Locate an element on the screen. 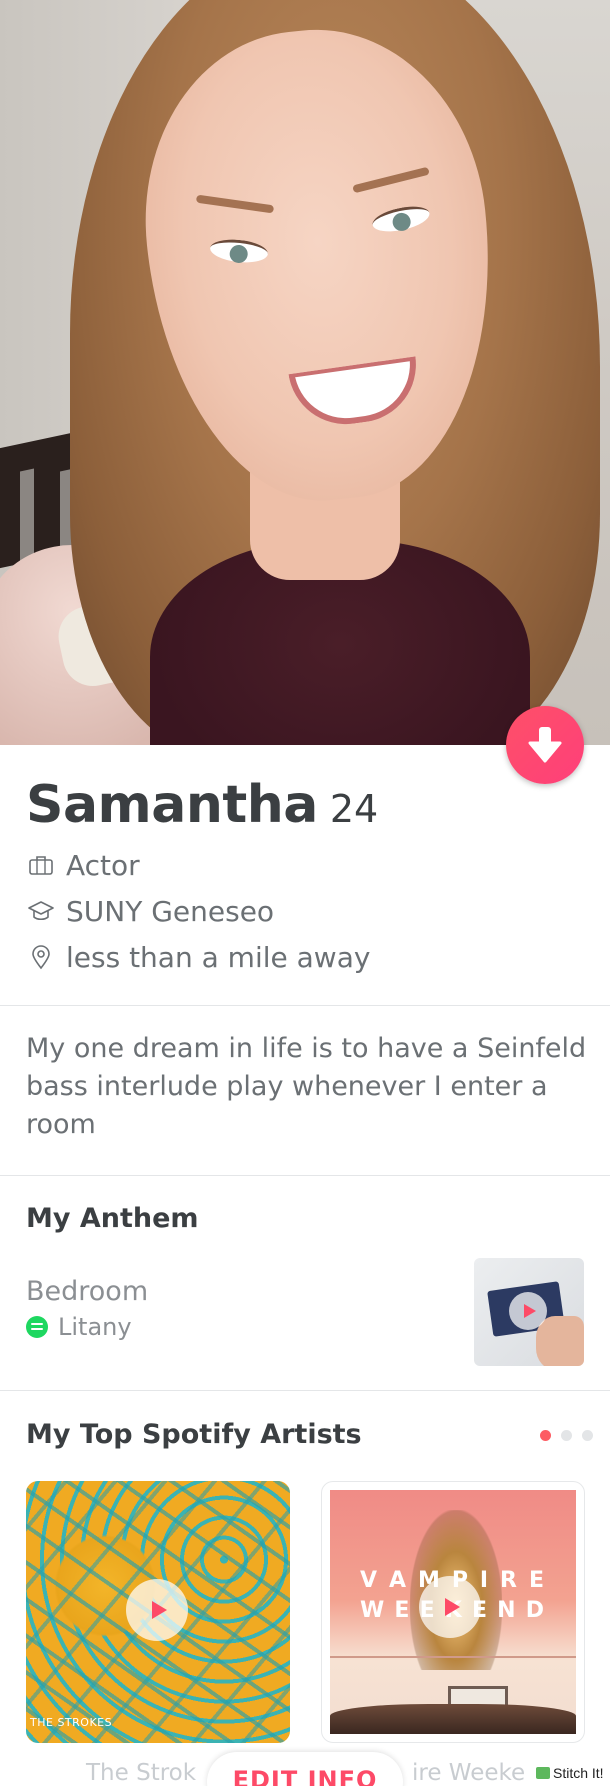 This screenshot has height=1786, width=610. school-label: SUNY Geneseo is located at coordinates (170, 911).